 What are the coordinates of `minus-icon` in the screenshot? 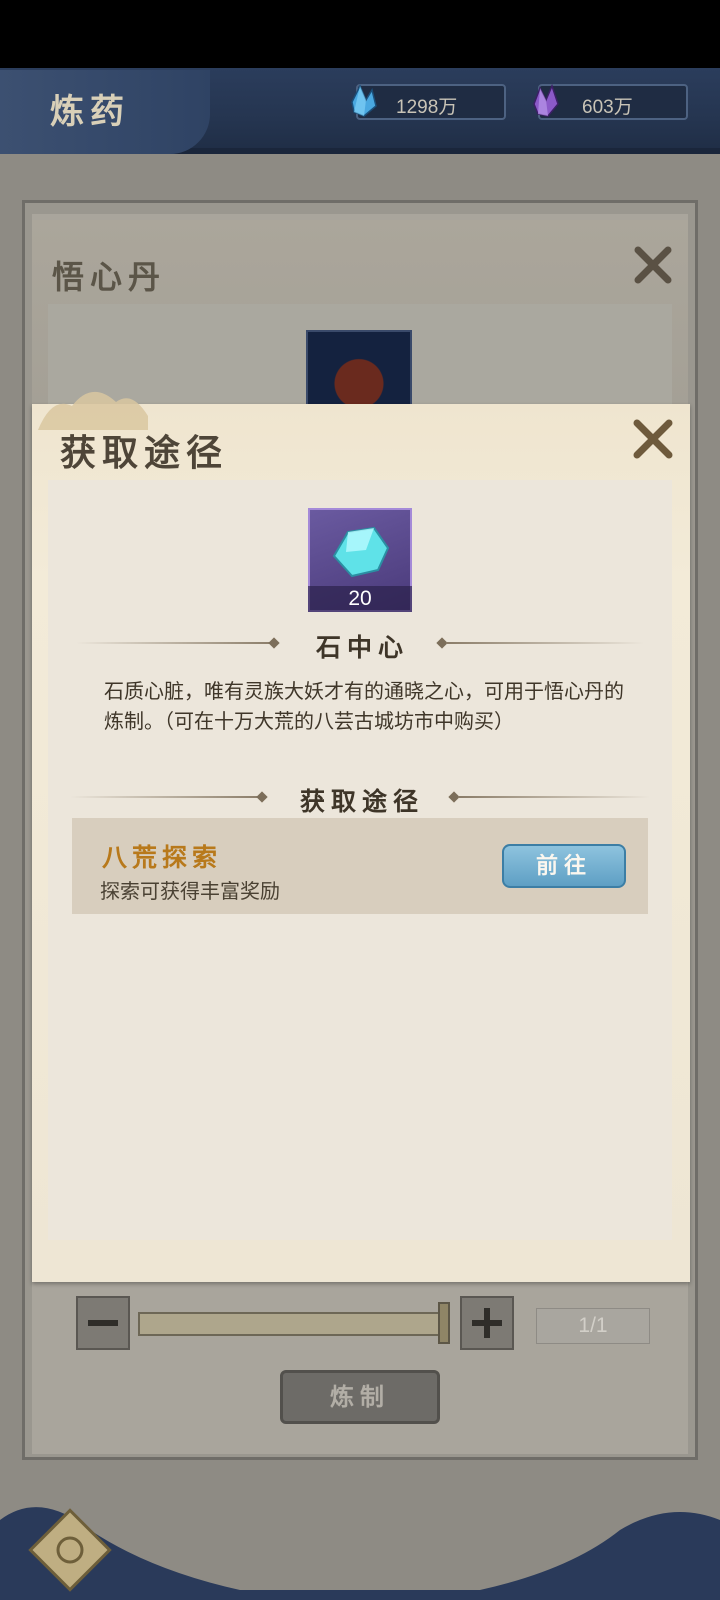 It's located at (103, 1323).